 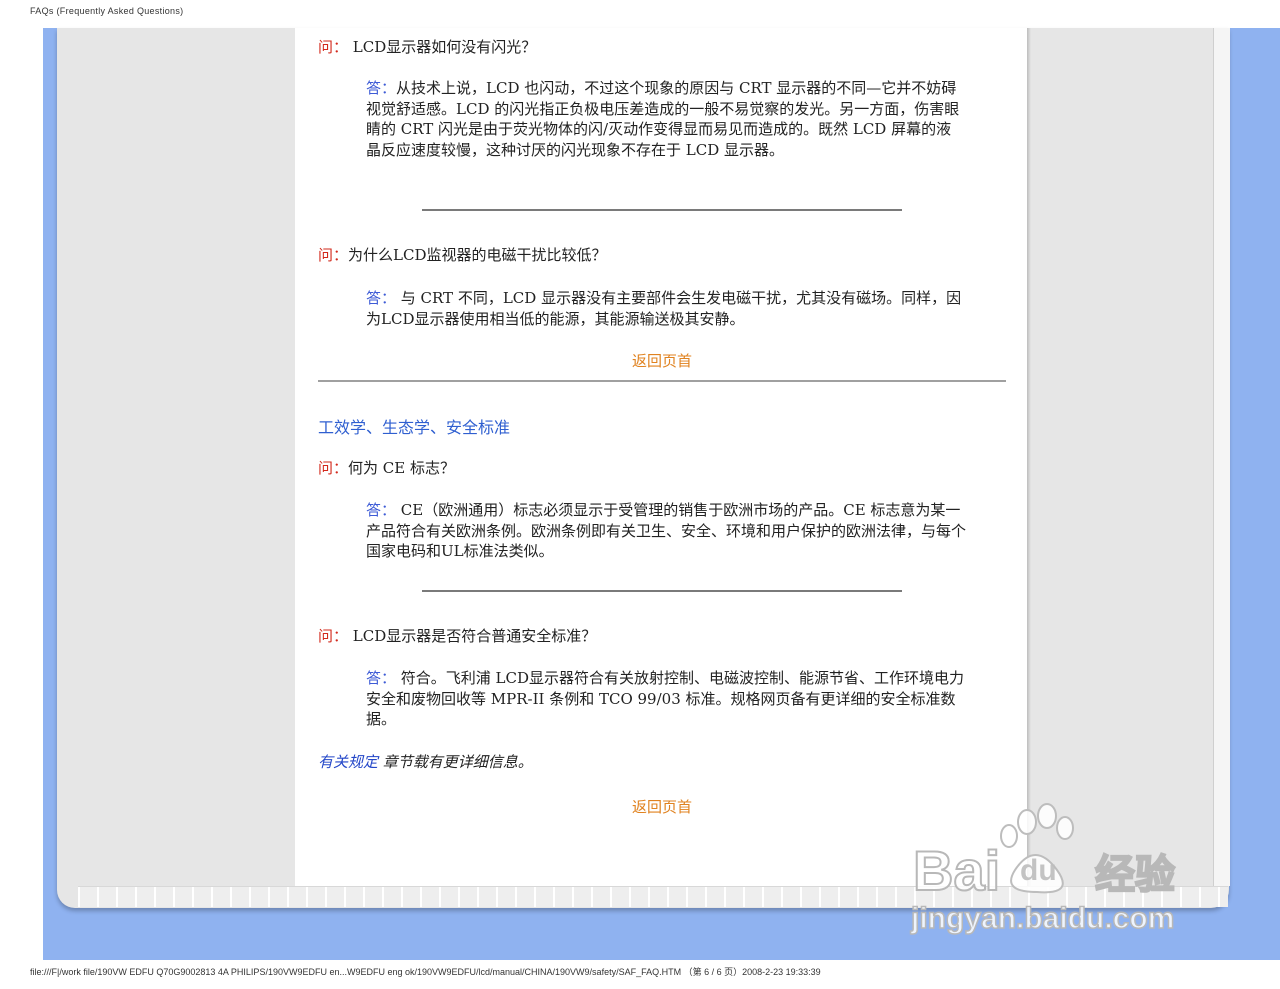 I want to click on content-shadow, so click(x=1029, y=457).